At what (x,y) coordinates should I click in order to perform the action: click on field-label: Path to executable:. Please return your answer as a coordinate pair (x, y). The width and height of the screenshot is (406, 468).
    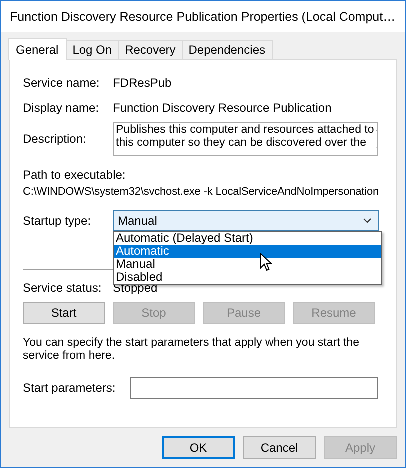
    Looking at the image, I should click on (75, 175).